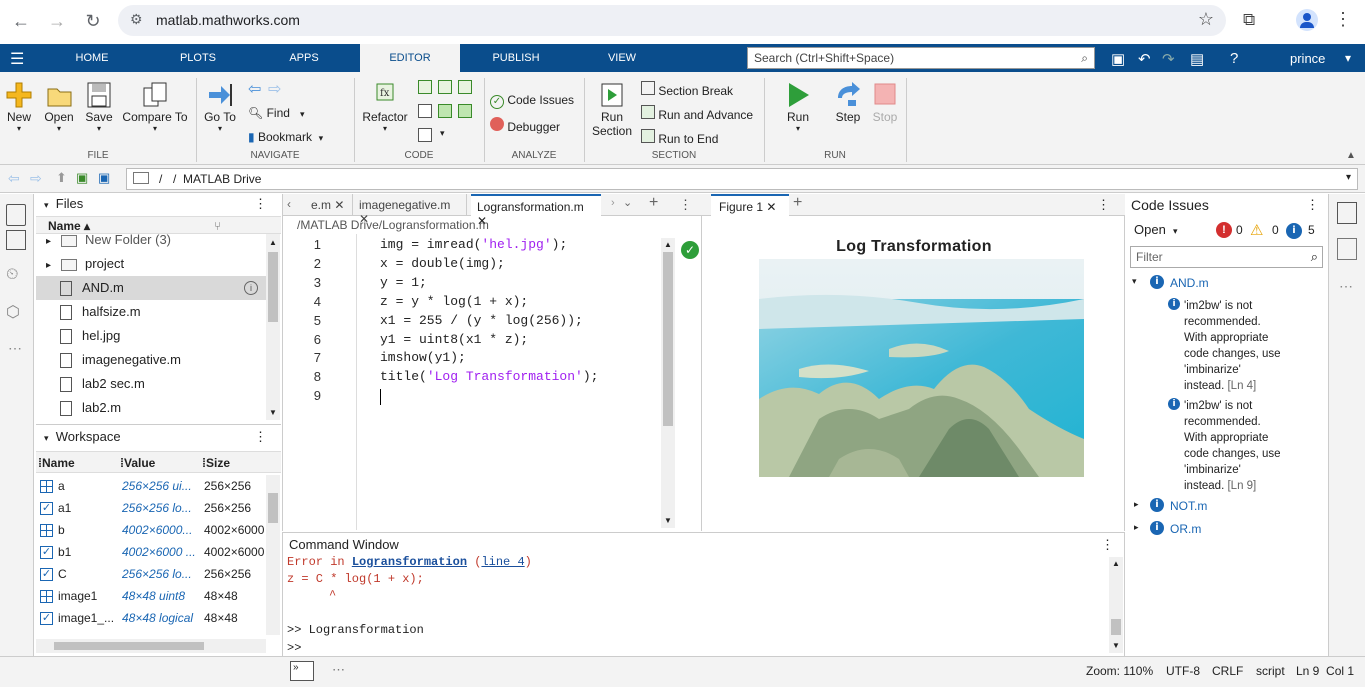 The image size is (1365, 687). Describe the element at coordinates (1197, 59) in the screenshot. I see `layout-icon: ▤` at that location.